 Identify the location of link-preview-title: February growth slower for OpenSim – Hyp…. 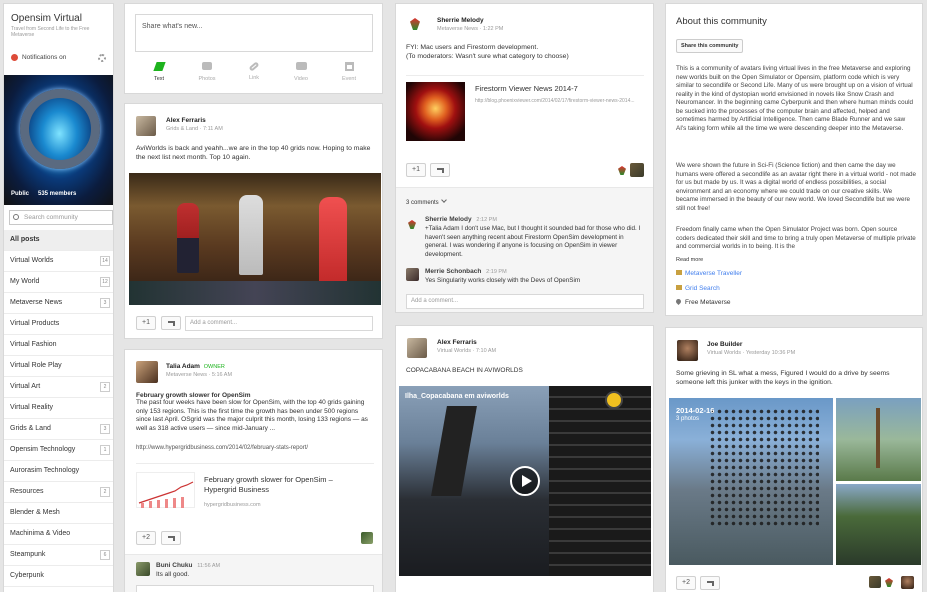
(284, 485).